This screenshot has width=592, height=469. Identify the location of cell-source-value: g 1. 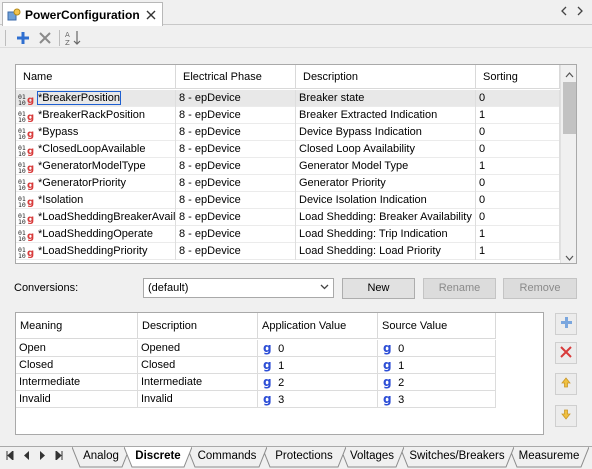
(437, 365).